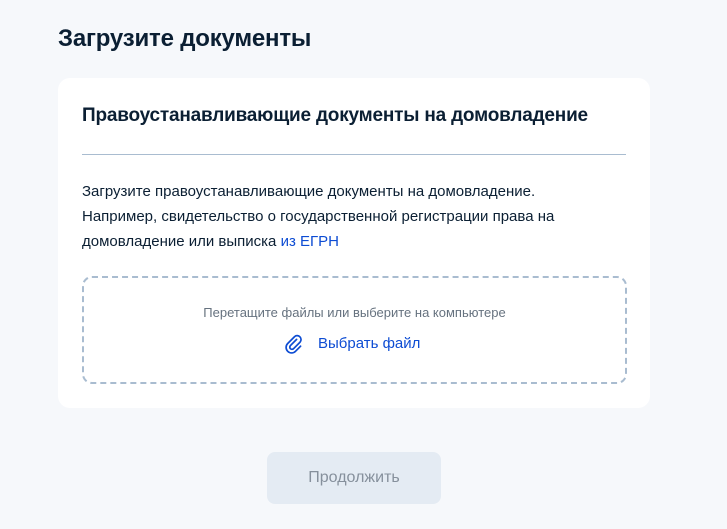  Describe the element at coordinates (369, 343) in the screenshot. I see `choose-file-label: Выбрать файл` at that location.